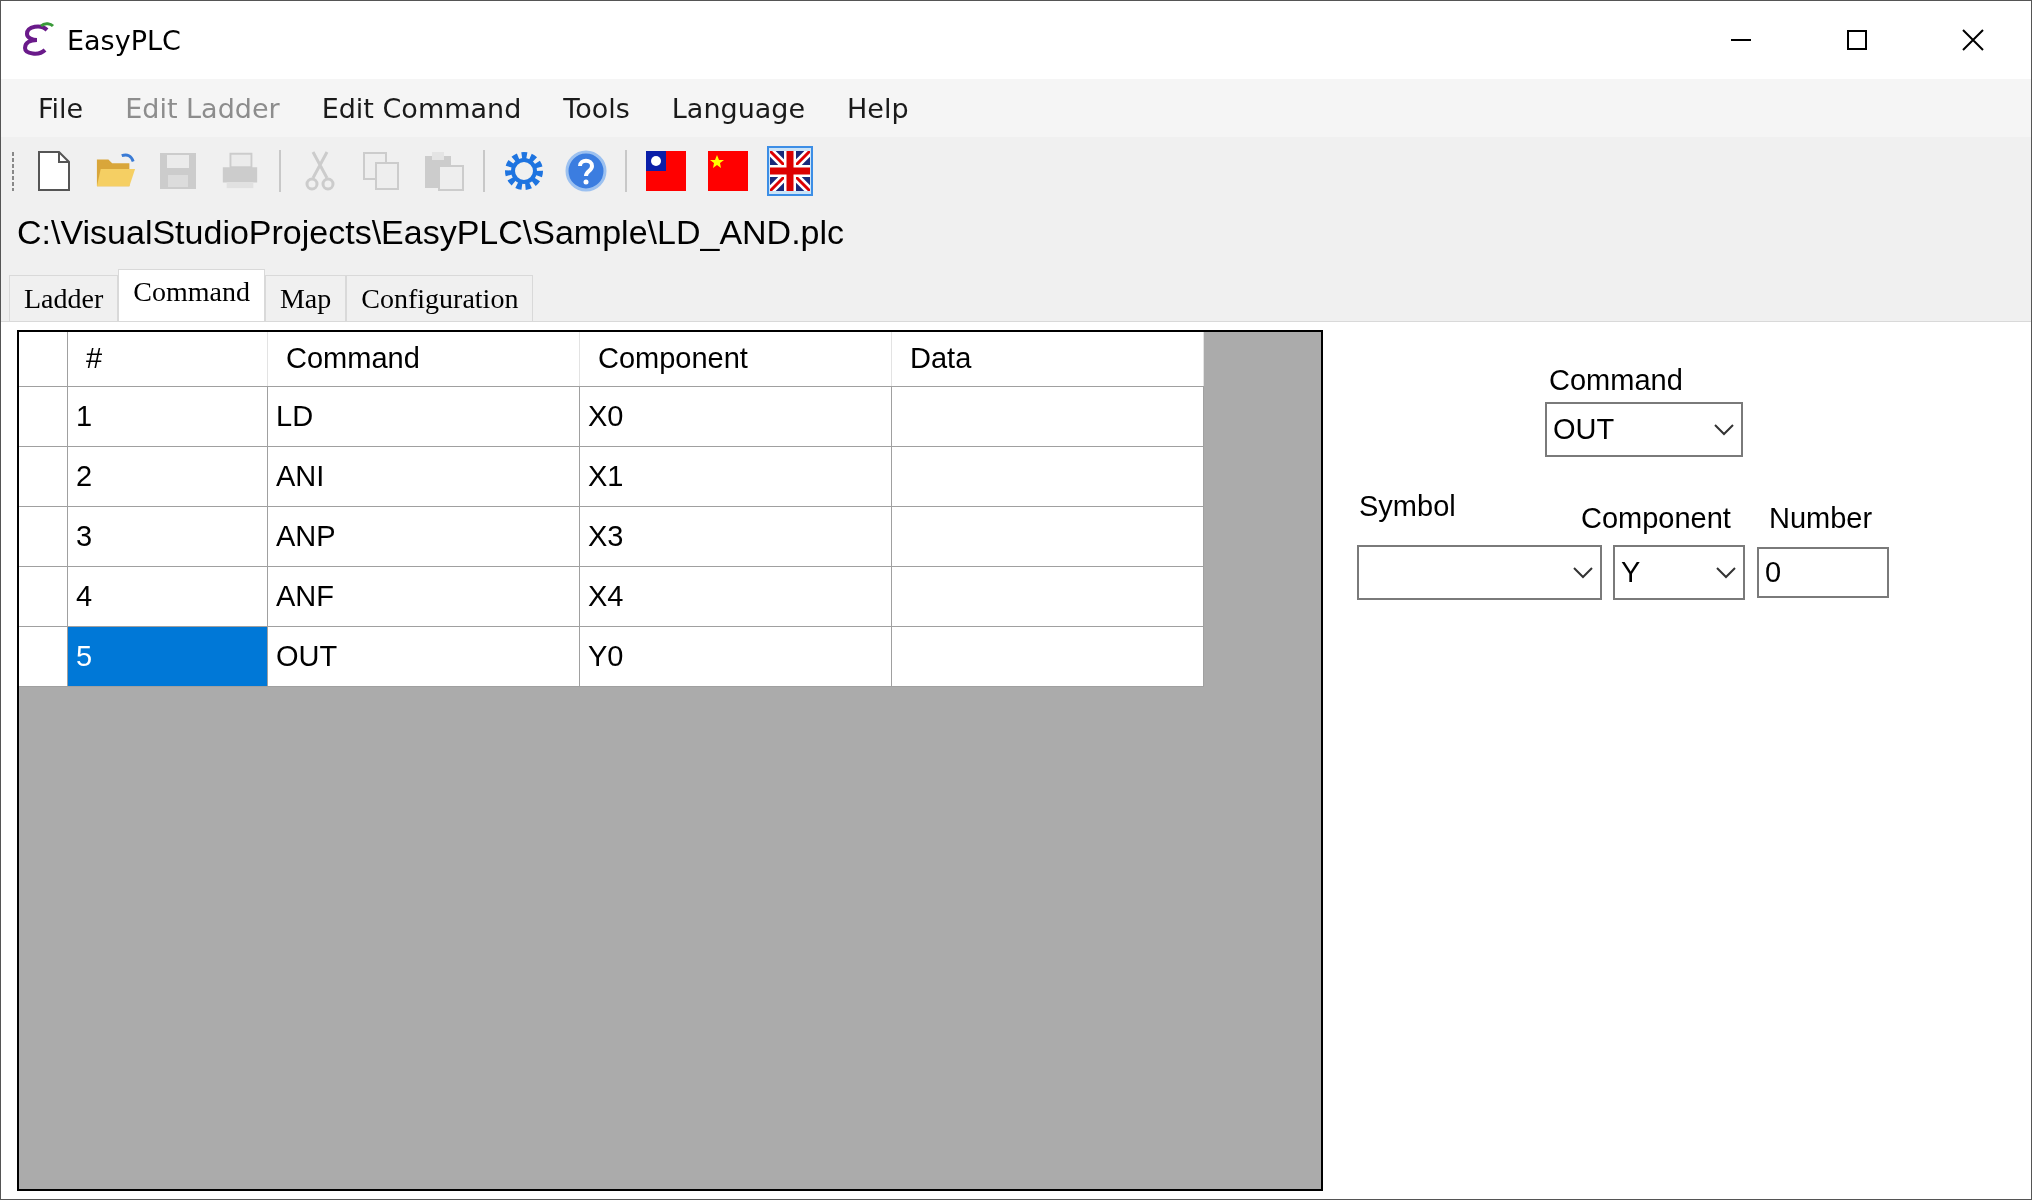 This screenshot has height=1200, width=2032. Describe the element at coordinates (735, 416) in the screenshot. I see `table-cell: X0` at that location.